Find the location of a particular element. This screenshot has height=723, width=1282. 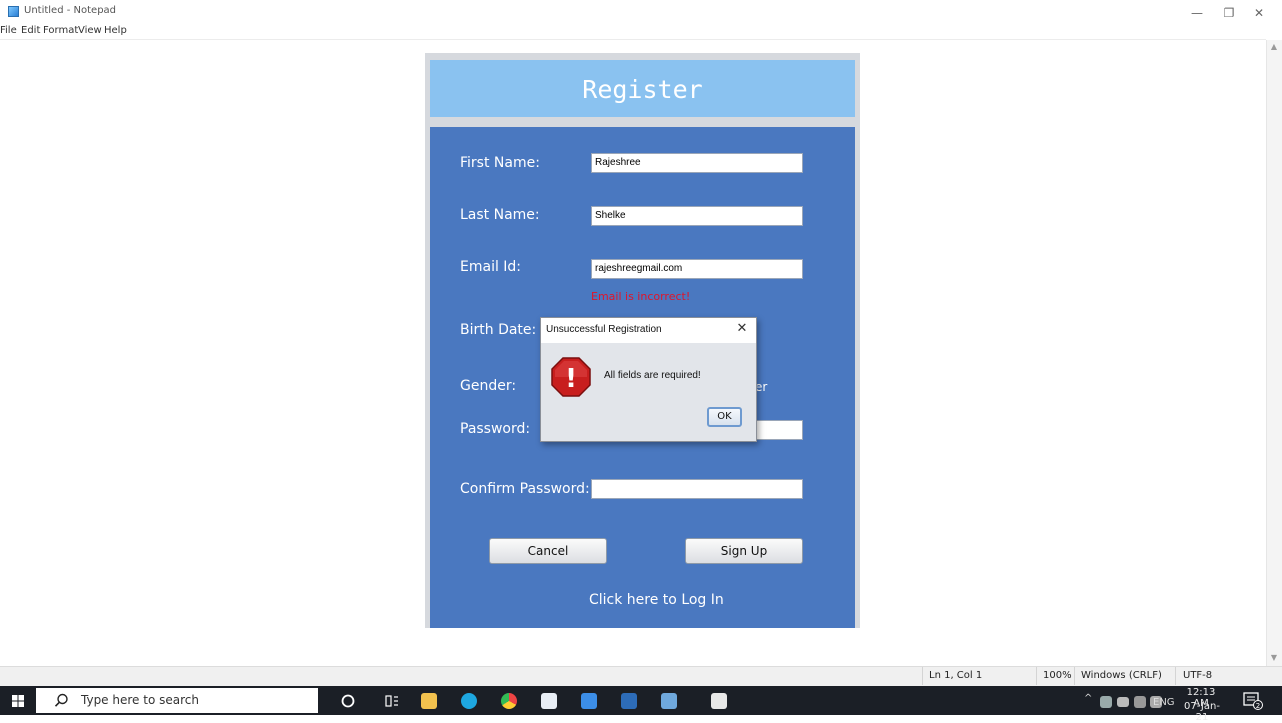

app-terminal-icon is located at coordinates (629, 701).